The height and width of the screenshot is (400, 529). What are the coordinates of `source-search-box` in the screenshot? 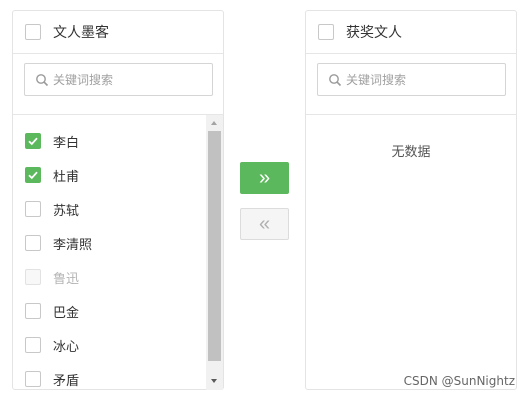 It's located at (118, 79).